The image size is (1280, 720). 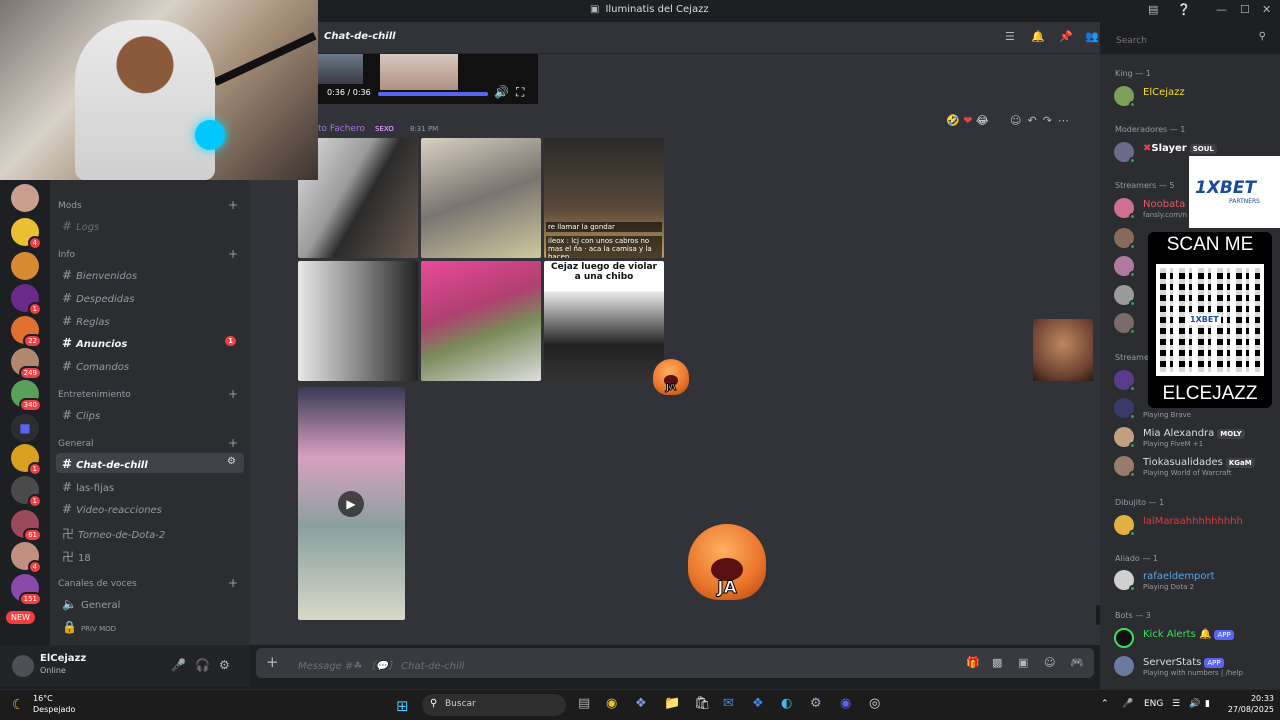 What do you see at coordinates (874, 703) in the screenshot?
I see `obs-icon: ◎` at bounding box center [874, 703].